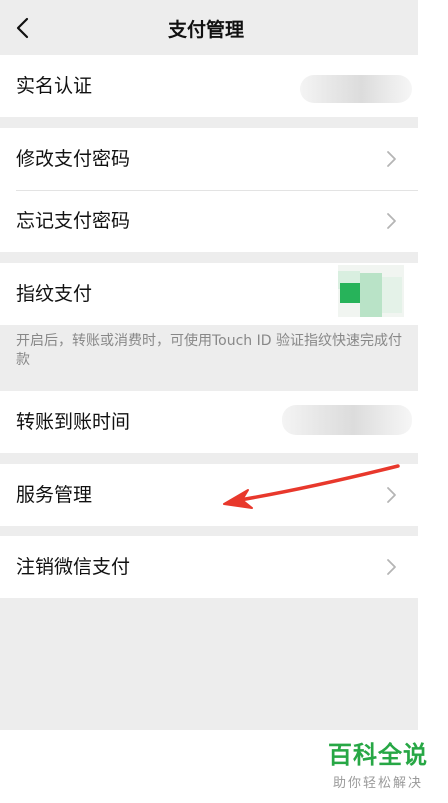 The width and height of the screenshot is (448, 803). I want to click on annotation-arrow, so click(311, 486).